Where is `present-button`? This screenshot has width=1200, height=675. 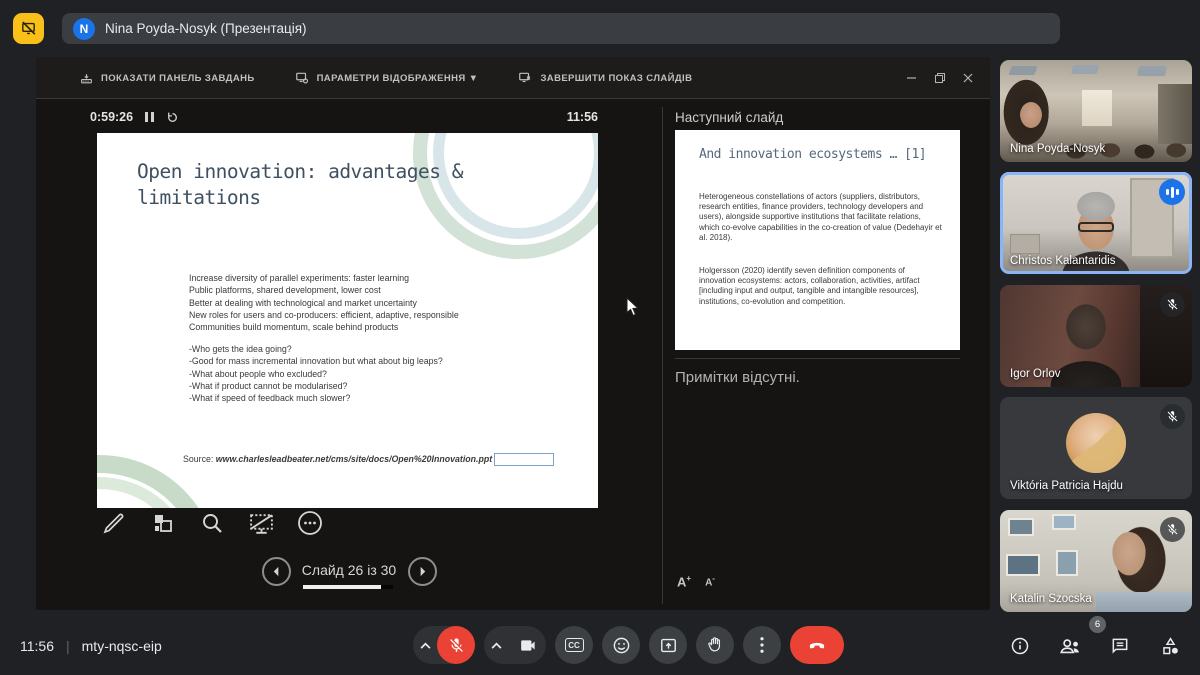 present-button is located at coordinates (668, 645).